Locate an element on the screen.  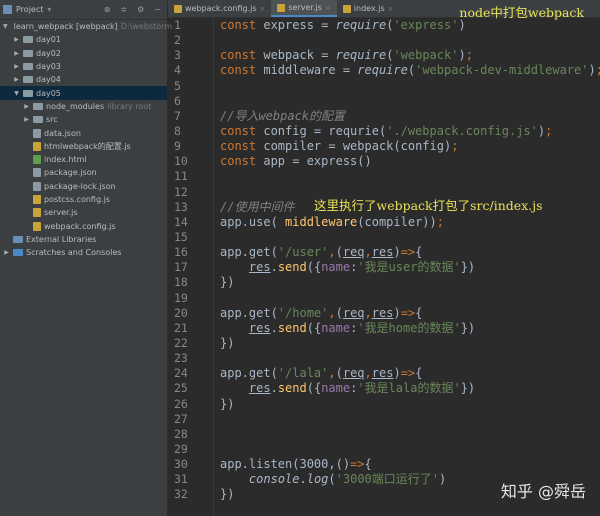
code-token: { is located at coordinates (419, 252).